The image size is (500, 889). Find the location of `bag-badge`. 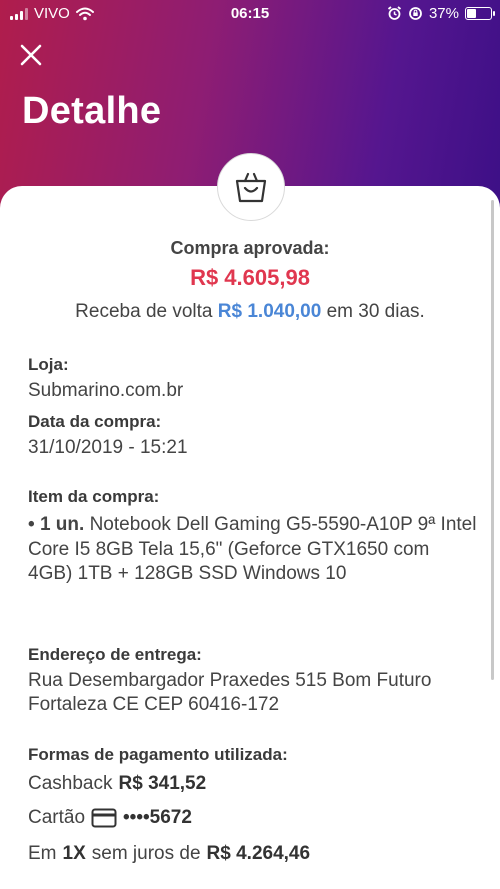

bag-badge is located at coordinates (251, 187).